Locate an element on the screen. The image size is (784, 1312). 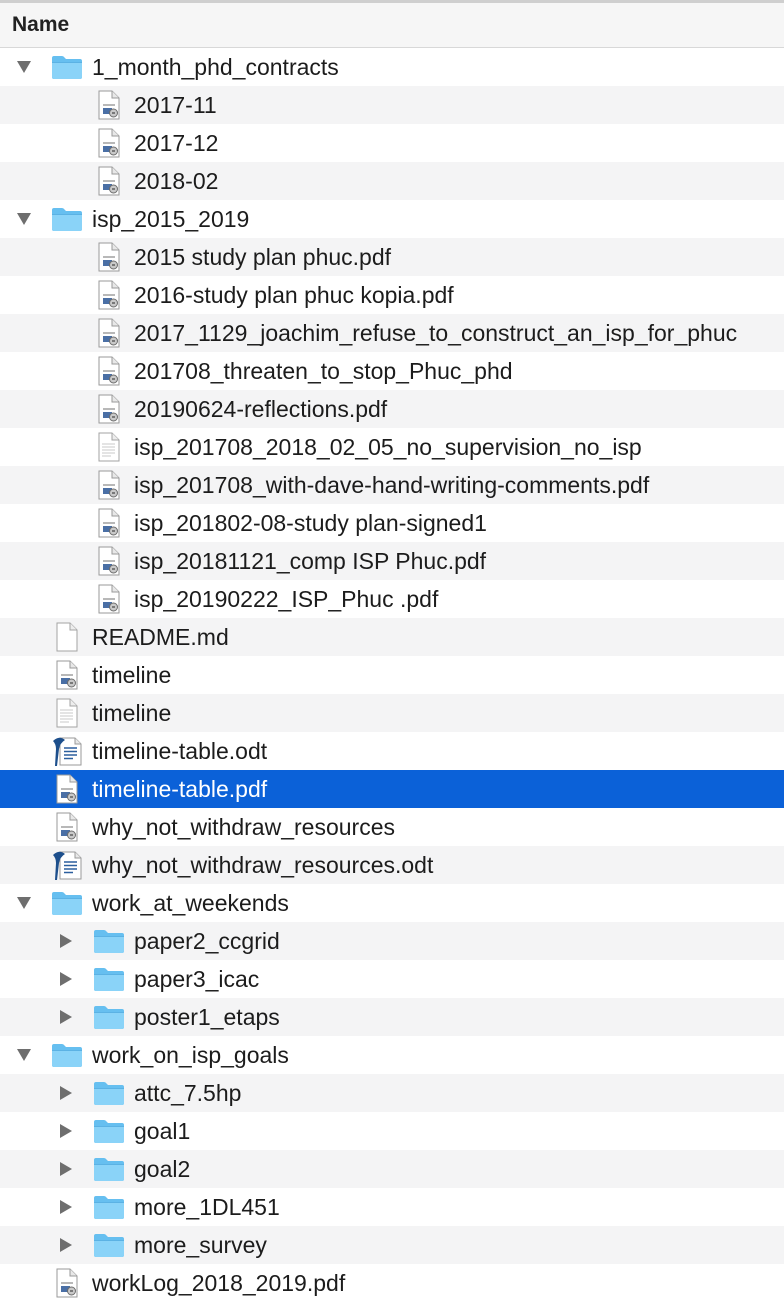
column-header-label: Name is located at coordinates (41, 24).